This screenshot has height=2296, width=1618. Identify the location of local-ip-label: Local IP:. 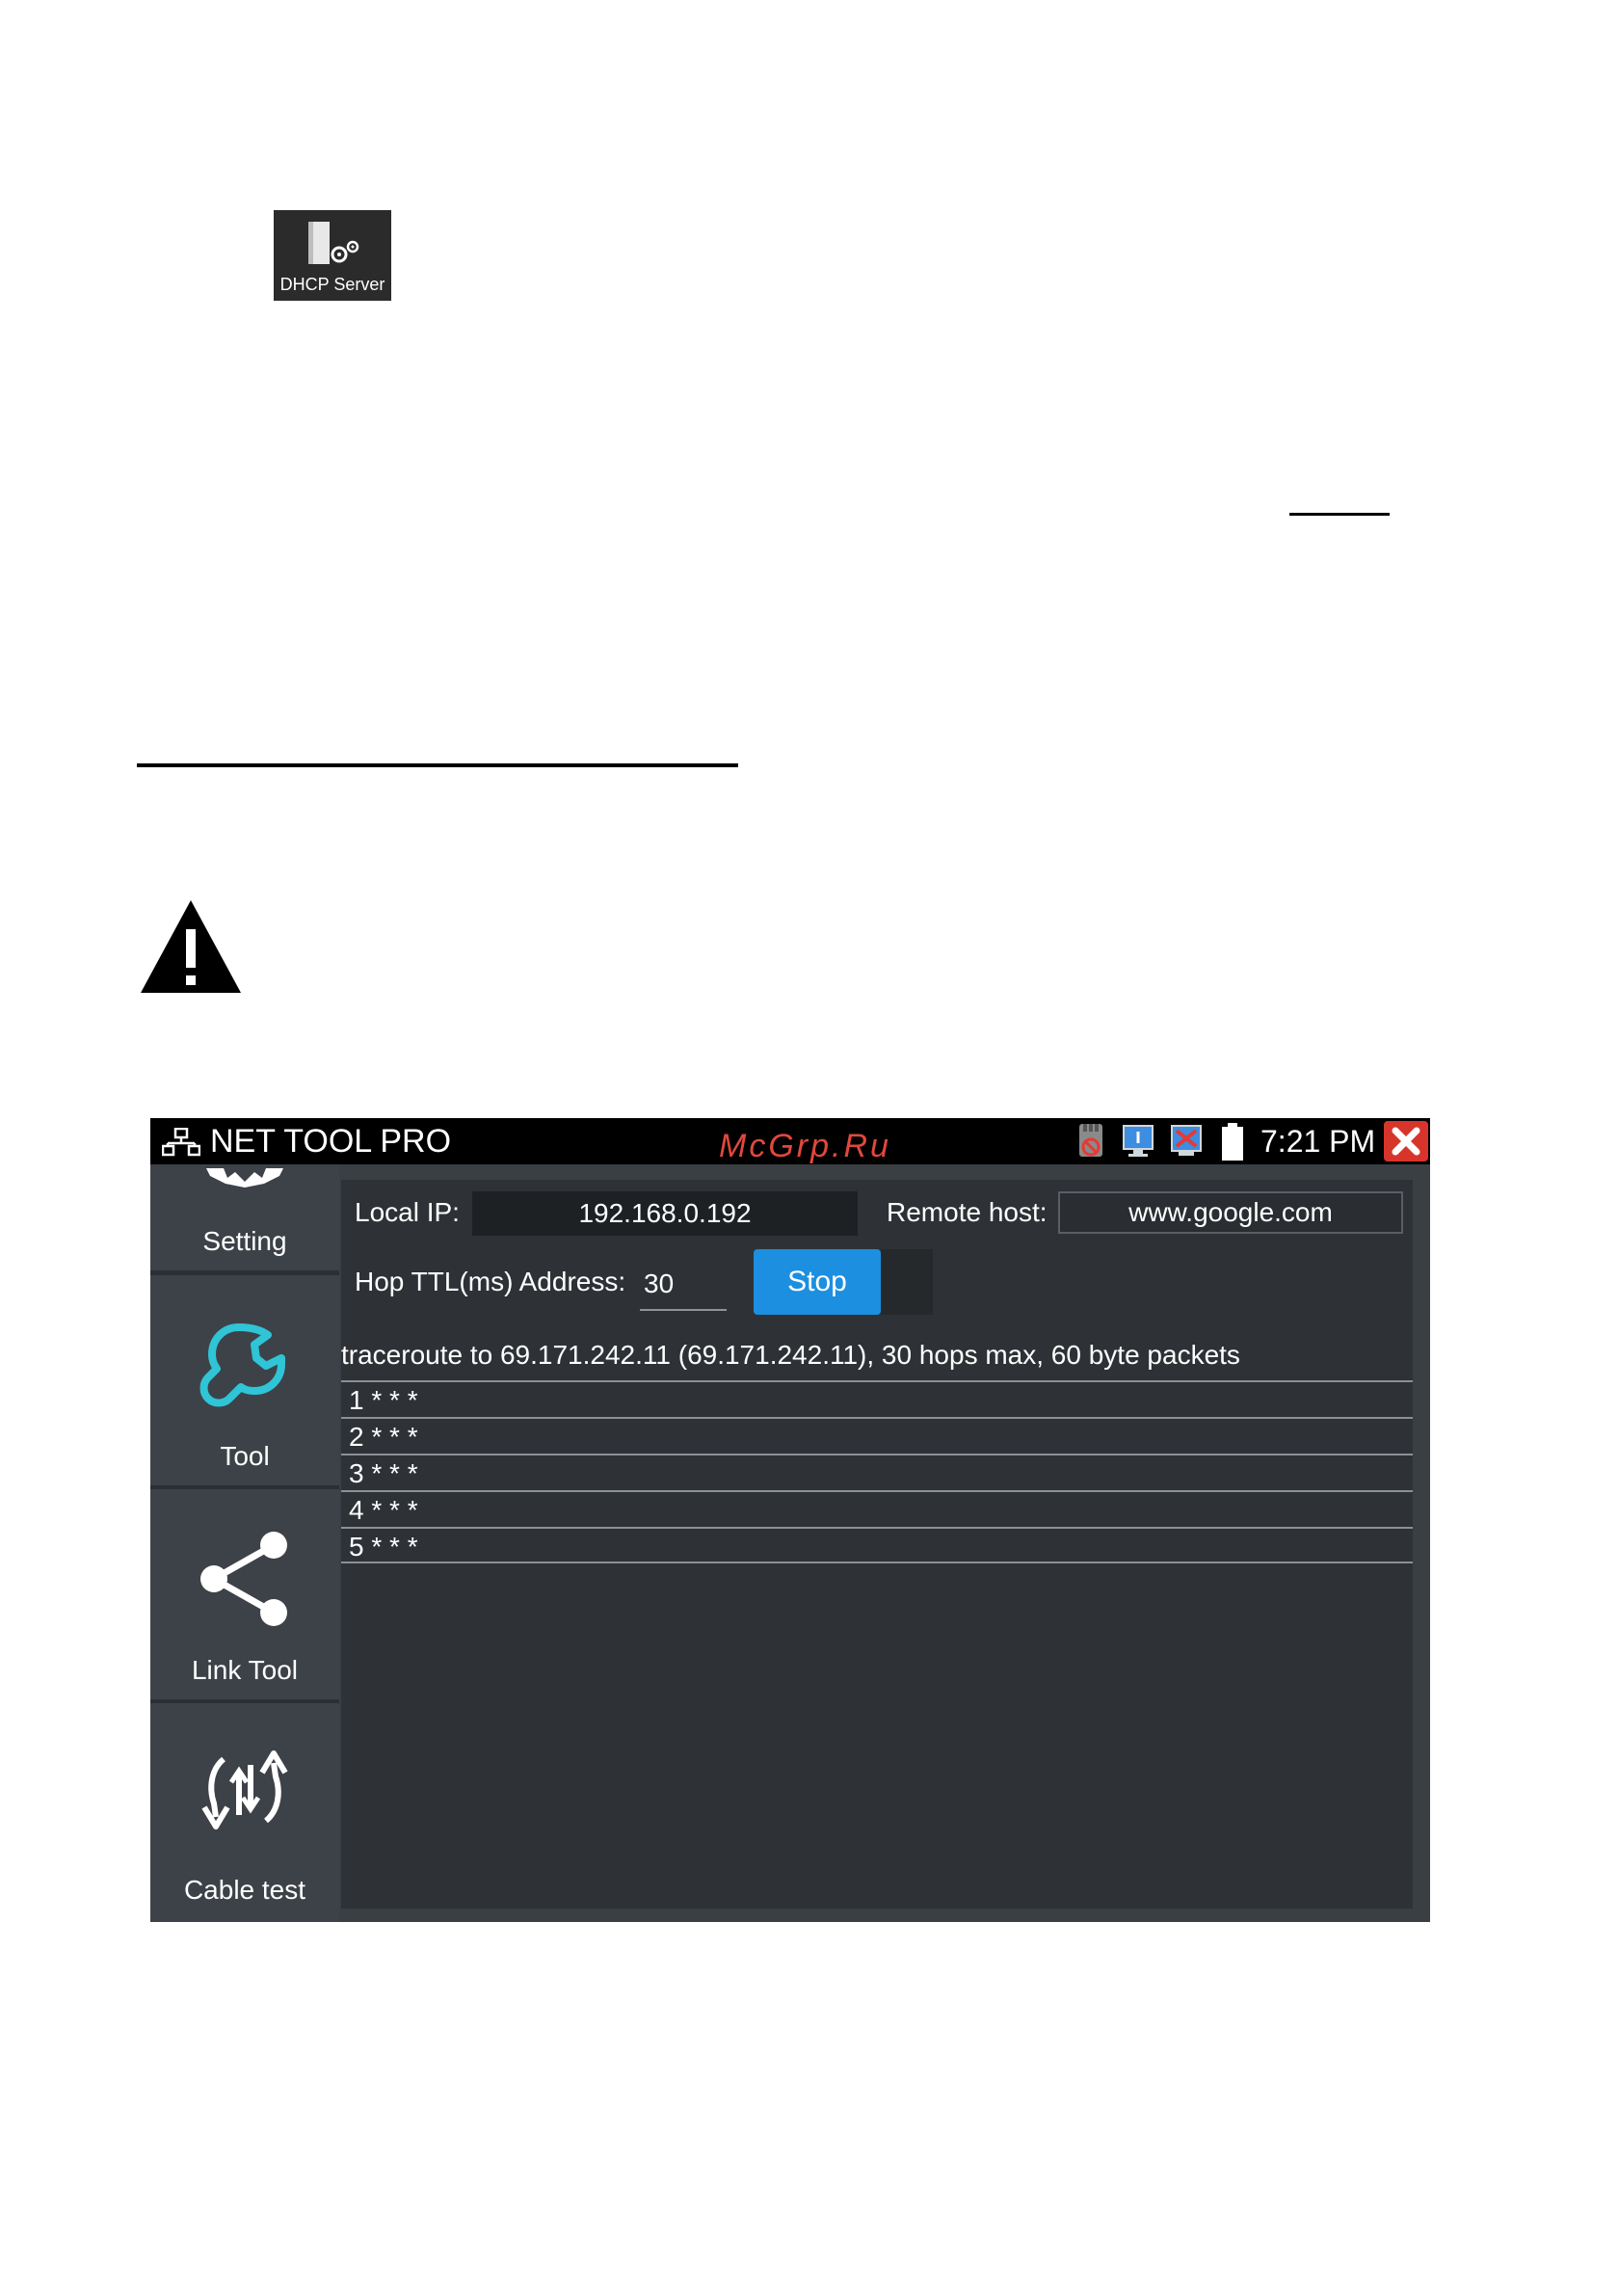
(407, 1212).